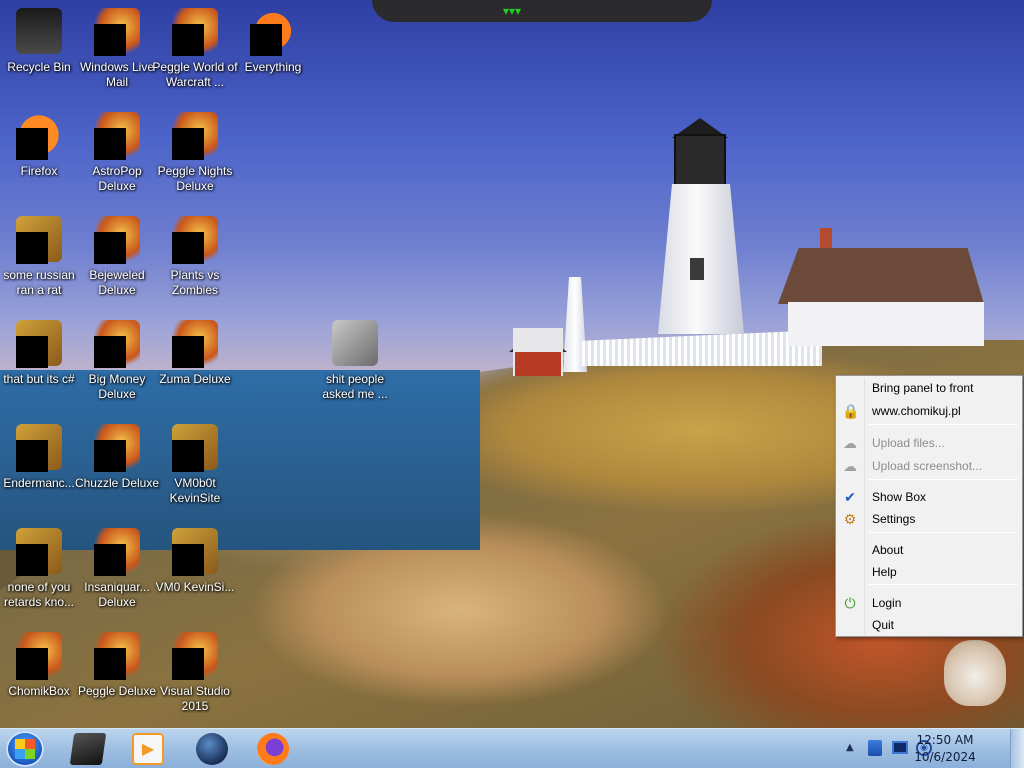 This screenshot has height=768, width=1024. I want to click on chomikbox-icon, so click(39, 656).